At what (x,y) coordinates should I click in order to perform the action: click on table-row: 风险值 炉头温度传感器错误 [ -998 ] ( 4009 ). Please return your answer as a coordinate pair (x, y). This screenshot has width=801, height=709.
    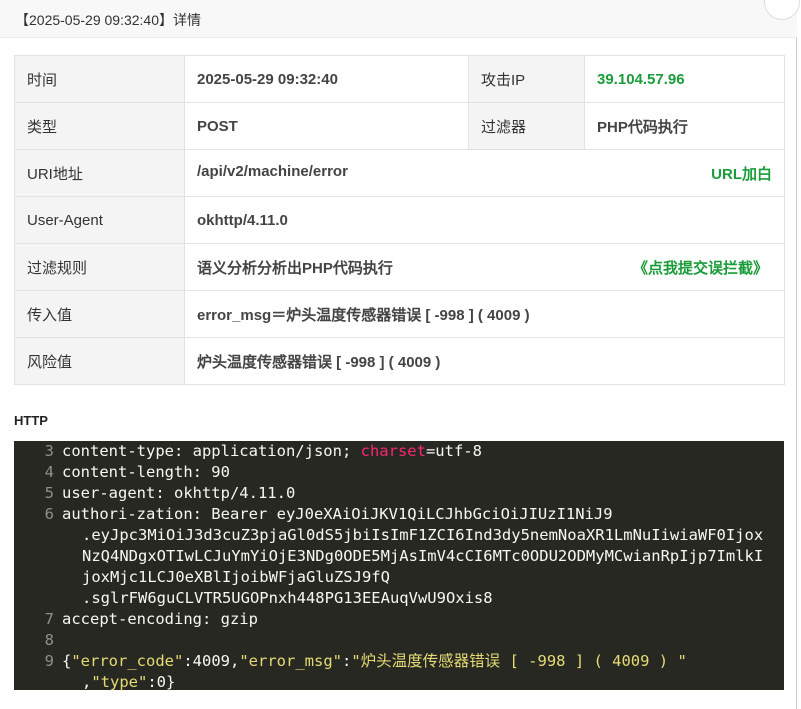
    Looking at the image, I should click on (399, 361).